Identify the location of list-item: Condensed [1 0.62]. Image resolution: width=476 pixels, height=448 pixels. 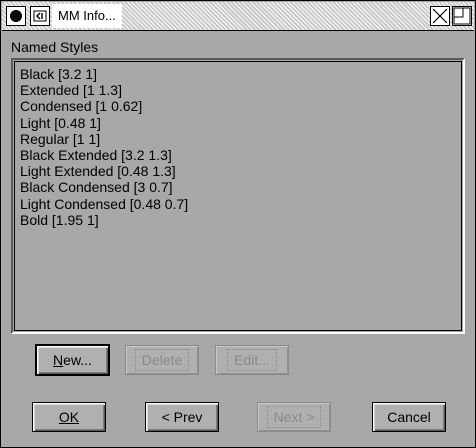
(238, 106).